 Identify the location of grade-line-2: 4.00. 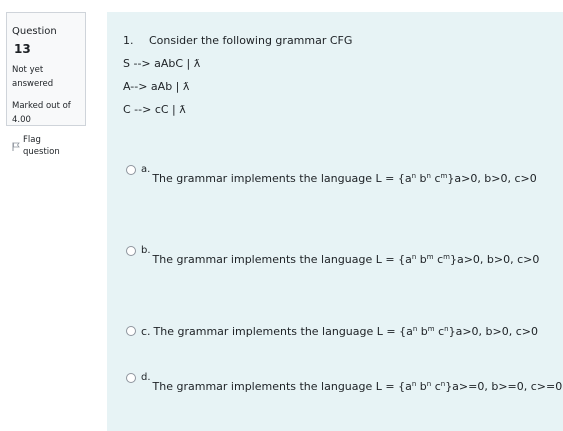
(21, 120).